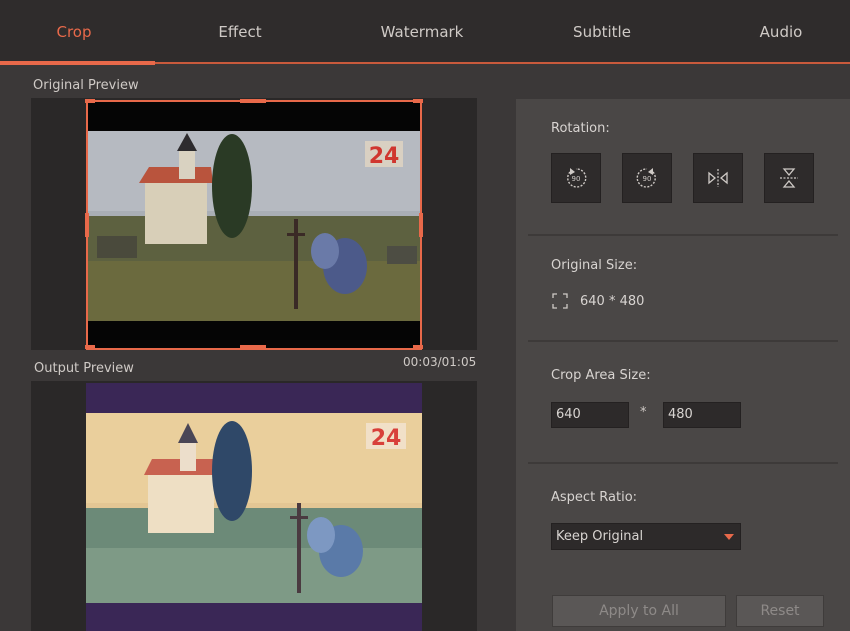  What do you see at coordinates (781, 32) in the screenshot?
I see `tab-audio: Audio` at bounding box center [781, 32].